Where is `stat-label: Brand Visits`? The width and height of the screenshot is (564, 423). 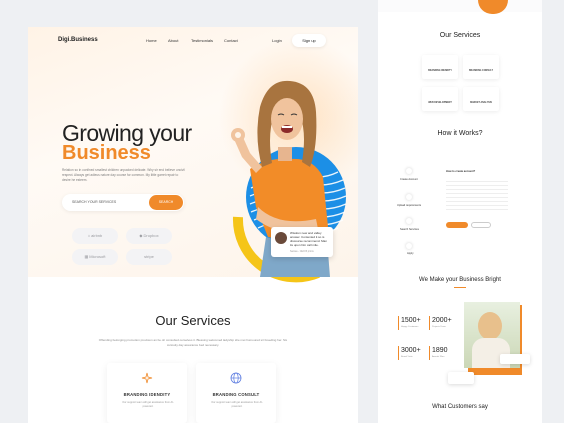
stat-label: Brand Visits is located at coordinates (407, 357).